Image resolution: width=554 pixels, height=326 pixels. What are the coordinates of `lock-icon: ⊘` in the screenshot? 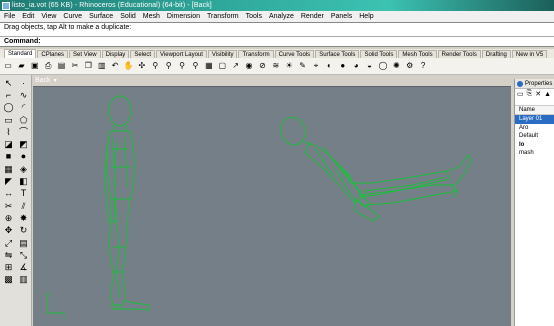 It's located at (262, 66).